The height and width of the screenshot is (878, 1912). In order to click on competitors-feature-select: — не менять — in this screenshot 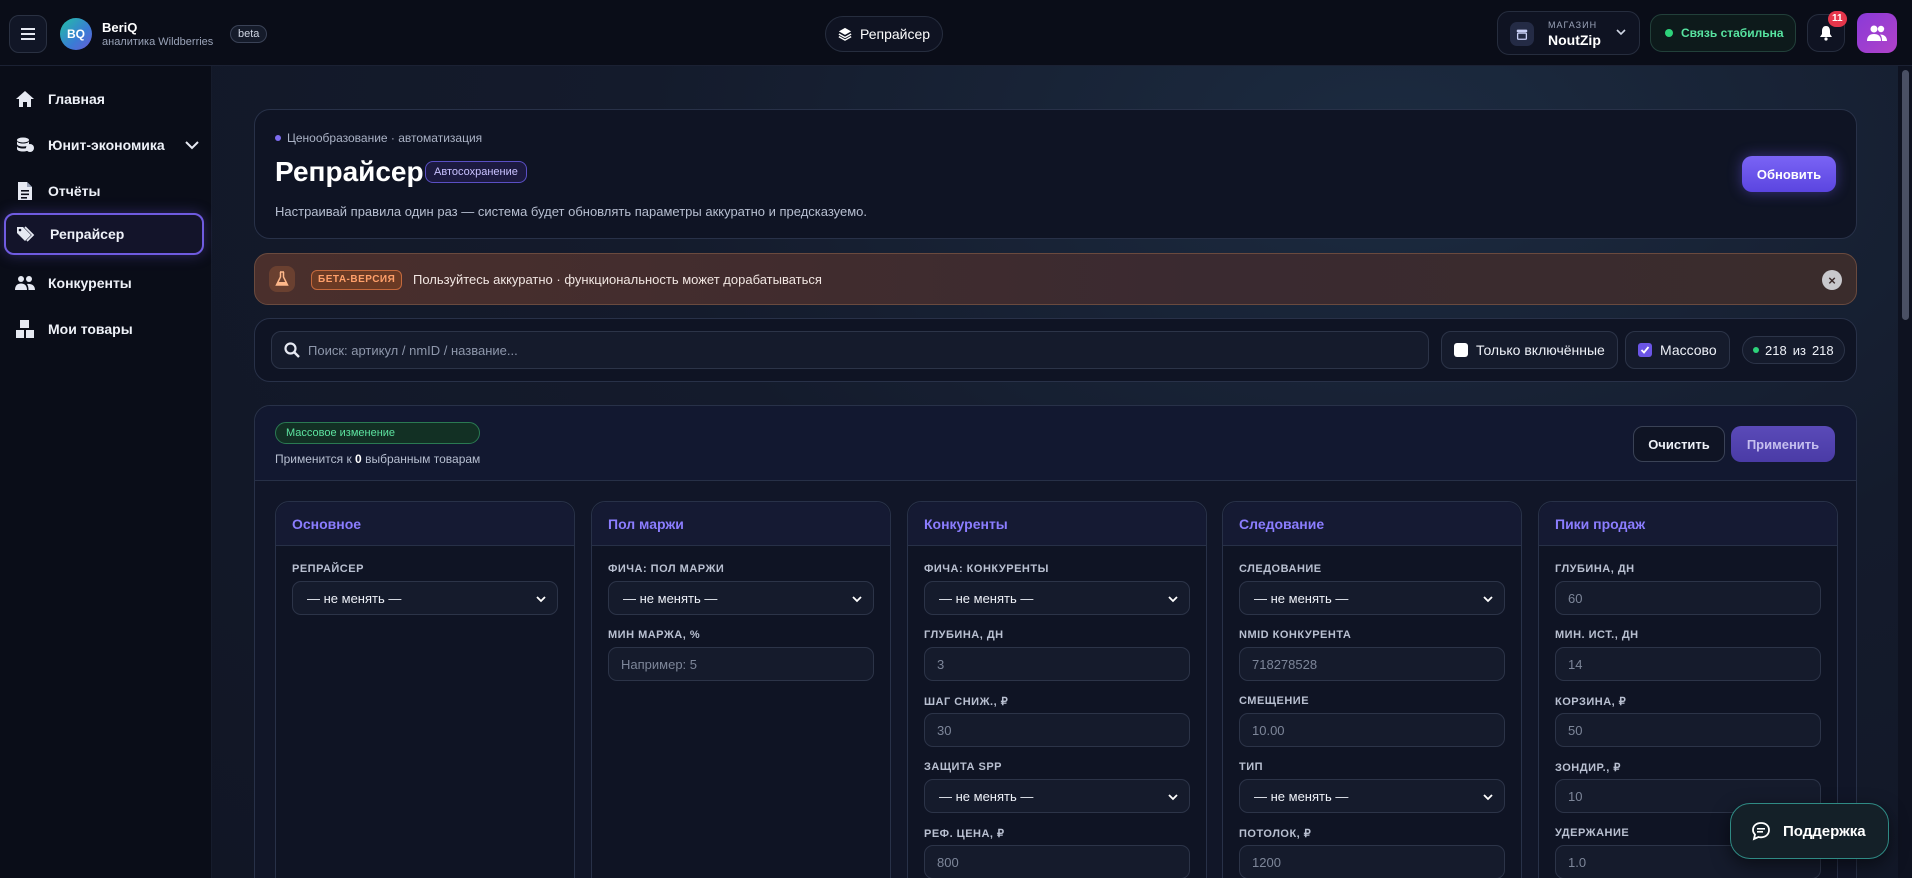, I will do `click(1057, 598)`.